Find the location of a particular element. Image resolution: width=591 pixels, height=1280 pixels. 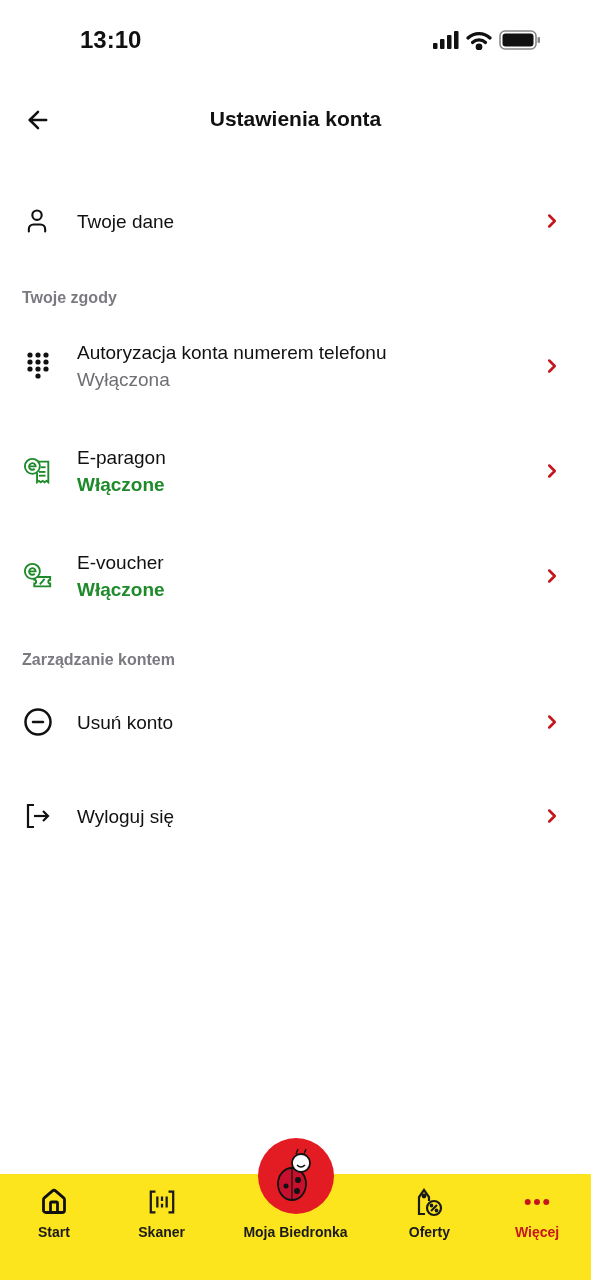

settings-row: Twoje dane is located at coordinates (295, 221).